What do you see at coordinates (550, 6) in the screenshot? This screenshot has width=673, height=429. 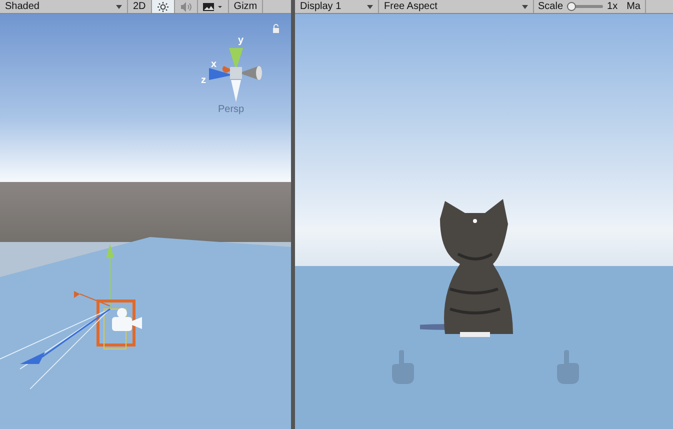 I see `scale-label: Scale` at bounding box center [550, 6].